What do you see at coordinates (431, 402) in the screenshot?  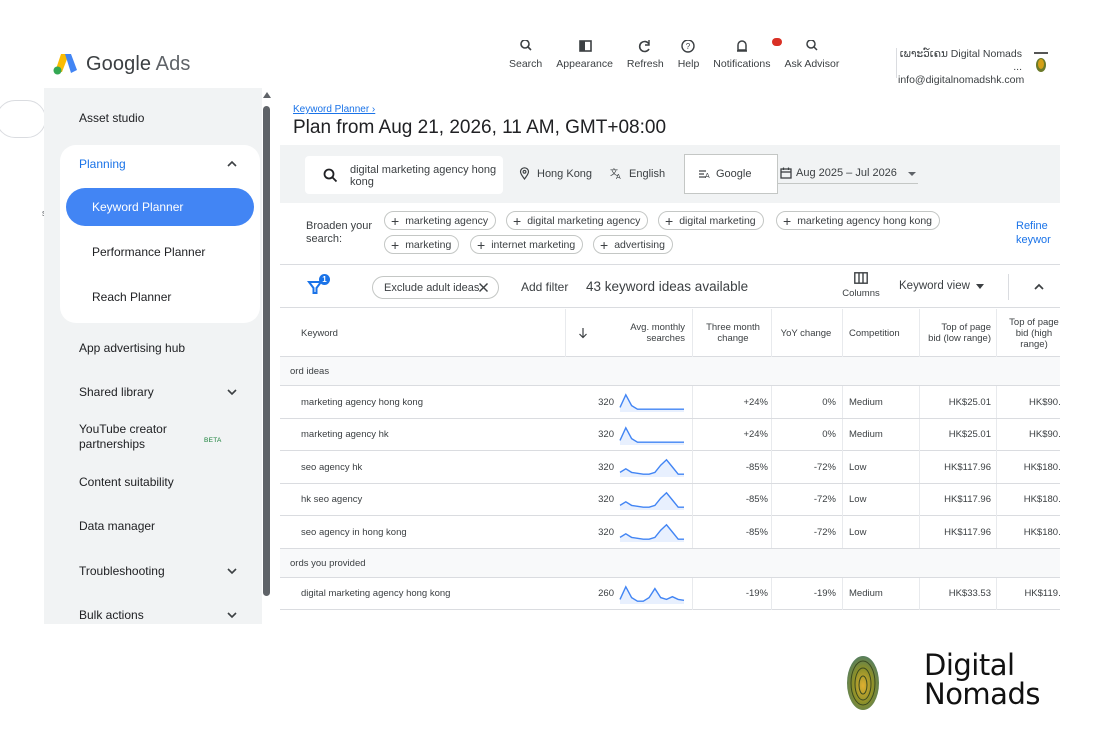 I see `cell-keyword: marketing agency hong kong` at bounding box center [431, 402].